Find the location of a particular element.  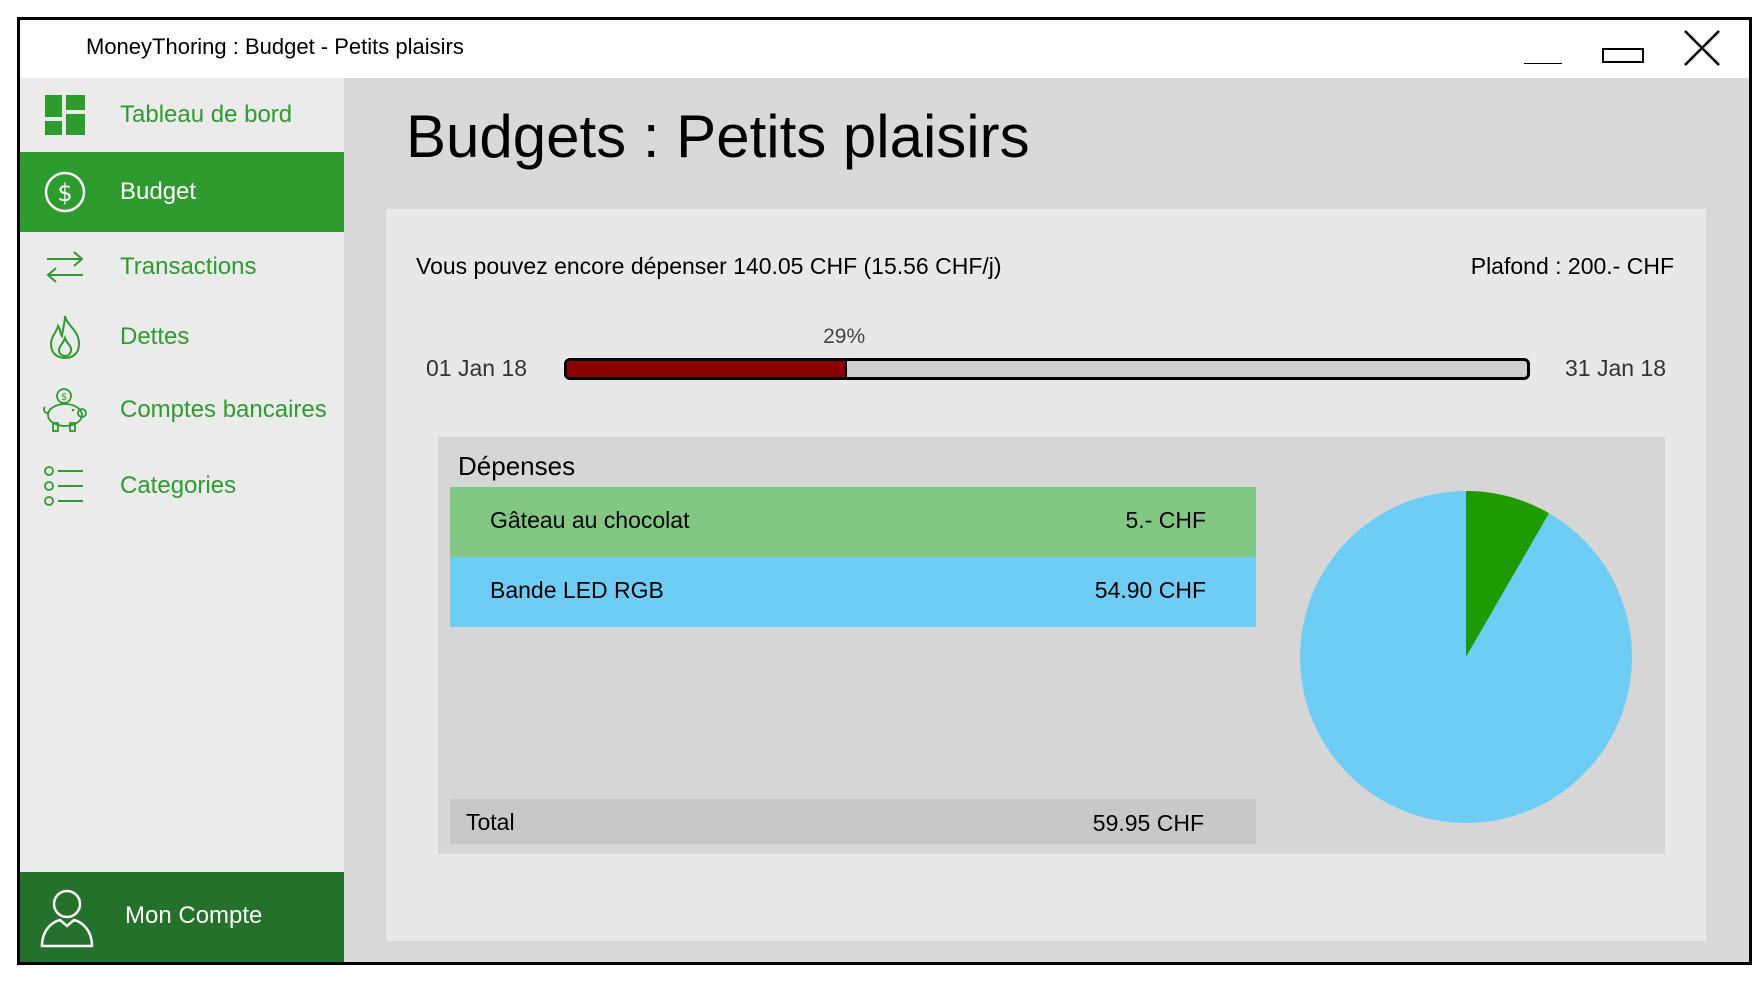

maximize-button is located at coordinates (1623, 48).